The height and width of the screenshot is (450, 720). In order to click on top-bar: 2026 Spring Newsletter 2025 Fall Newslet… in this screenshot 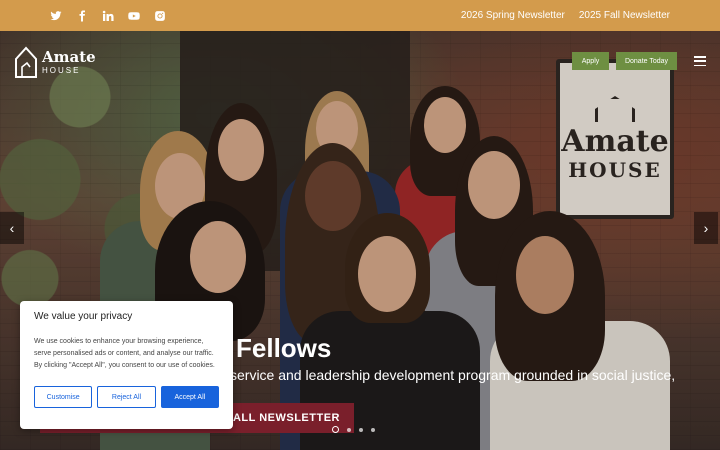, I will do `click(360, 15)`.